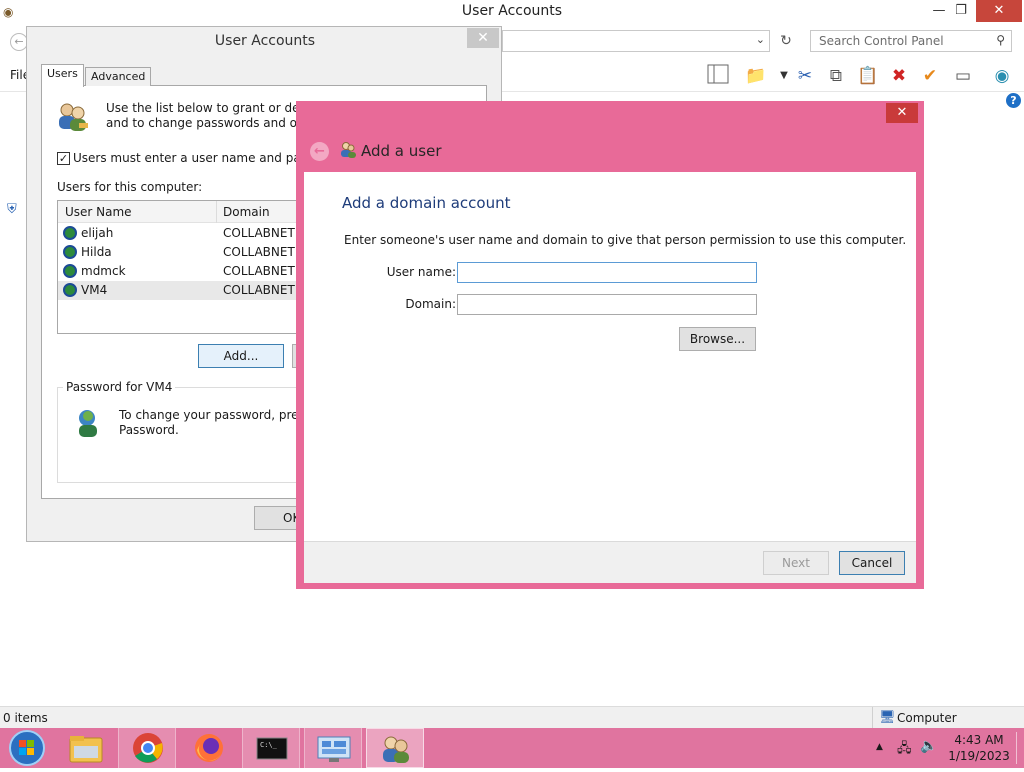 The width and height of the screenshot is (1024, 772). Describe the element at coordinates (512, 717) in the screenshot. I see `status-bar: 0 items 🖥 Computer` at that location.